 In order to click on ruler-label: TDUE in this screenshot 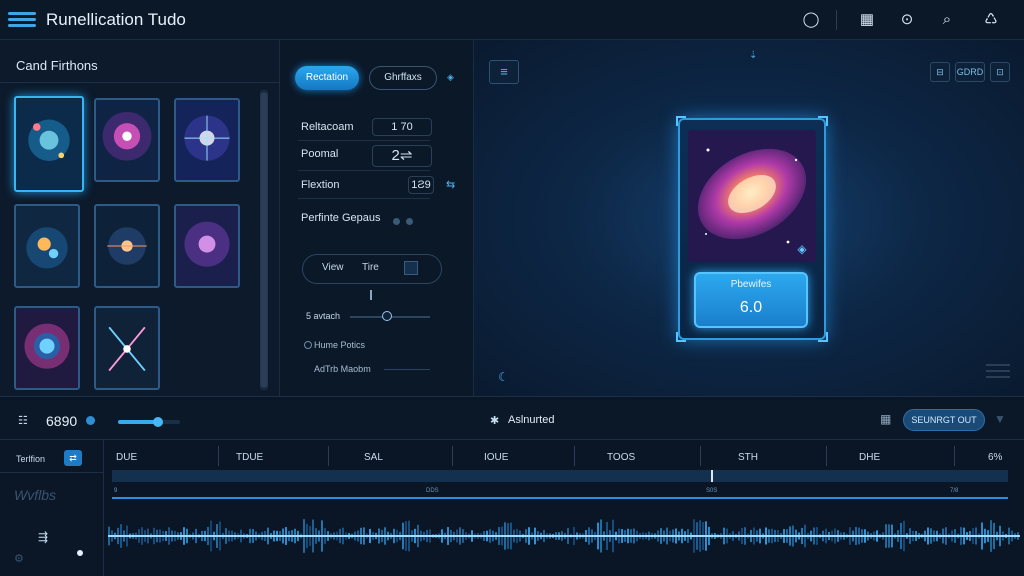, I will do `click(250, 457)`.